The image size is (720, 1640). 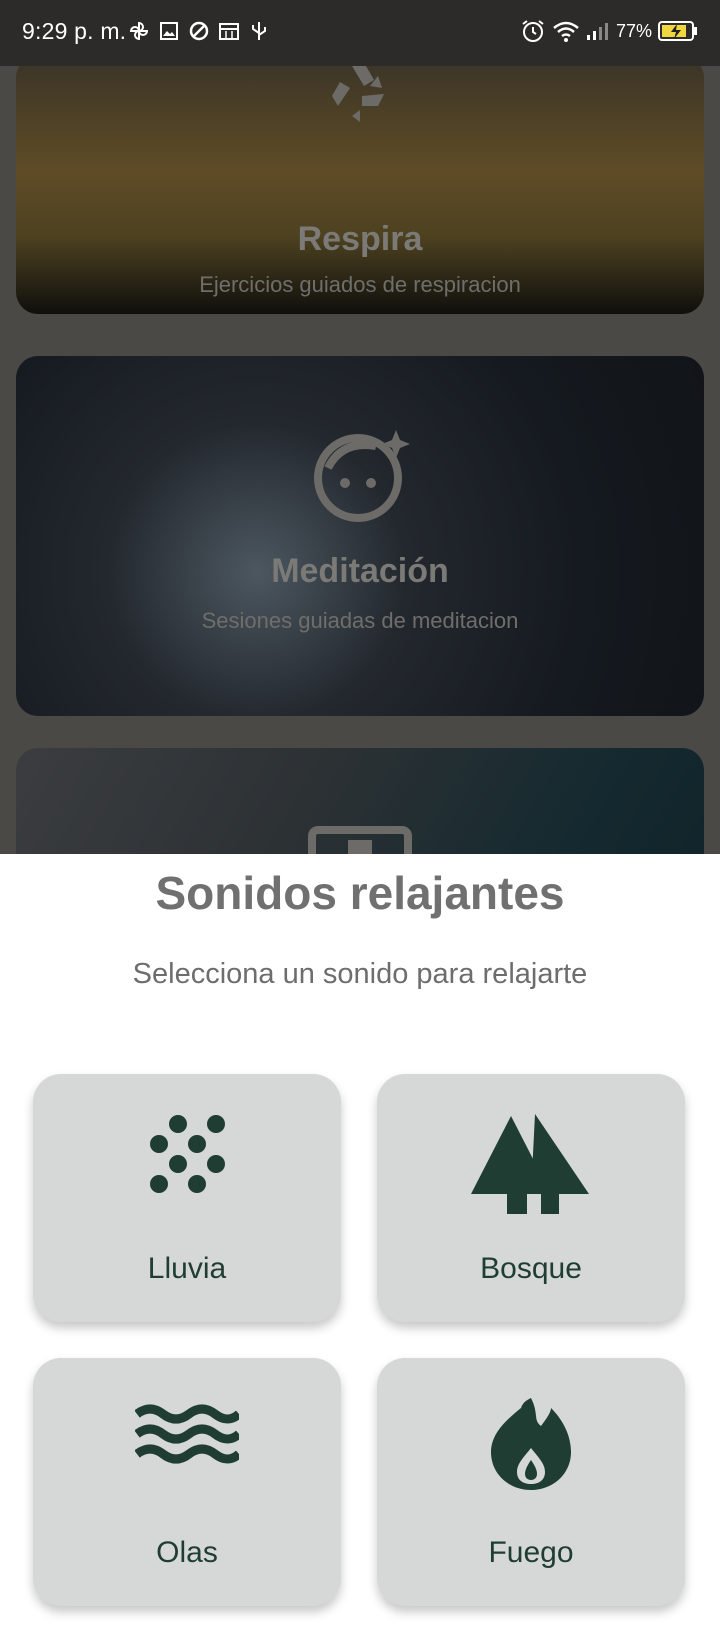 I want to click on waves-icon, so click(x=187, y=1434).